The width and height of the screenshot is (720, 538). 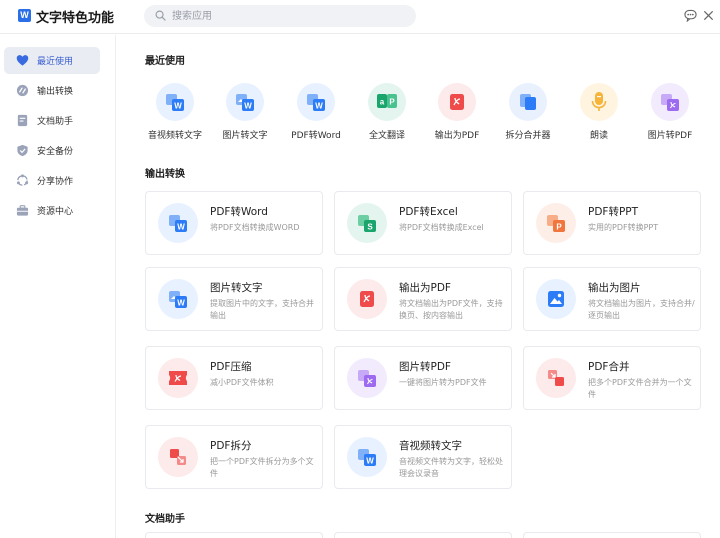 I want to click on pdf-to-excel-icon: S, so click(x=367, y=223).